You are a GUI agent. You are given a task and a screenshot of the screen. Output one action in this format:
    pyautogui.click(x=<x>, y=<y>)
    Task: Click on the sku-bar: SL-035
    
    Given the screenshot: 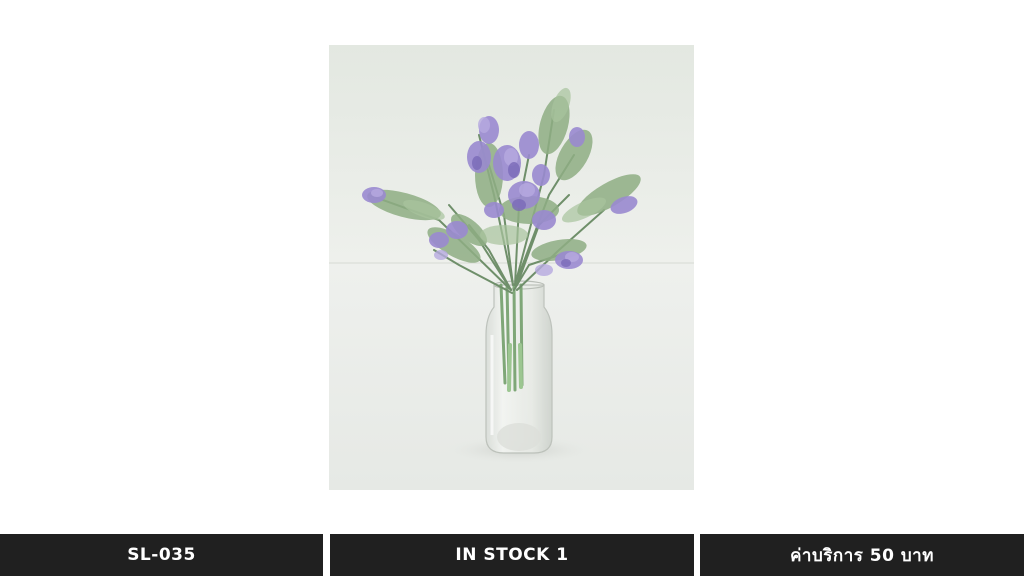 What is the action you would take?
    pyautogui.click(x=161, y=555)
    